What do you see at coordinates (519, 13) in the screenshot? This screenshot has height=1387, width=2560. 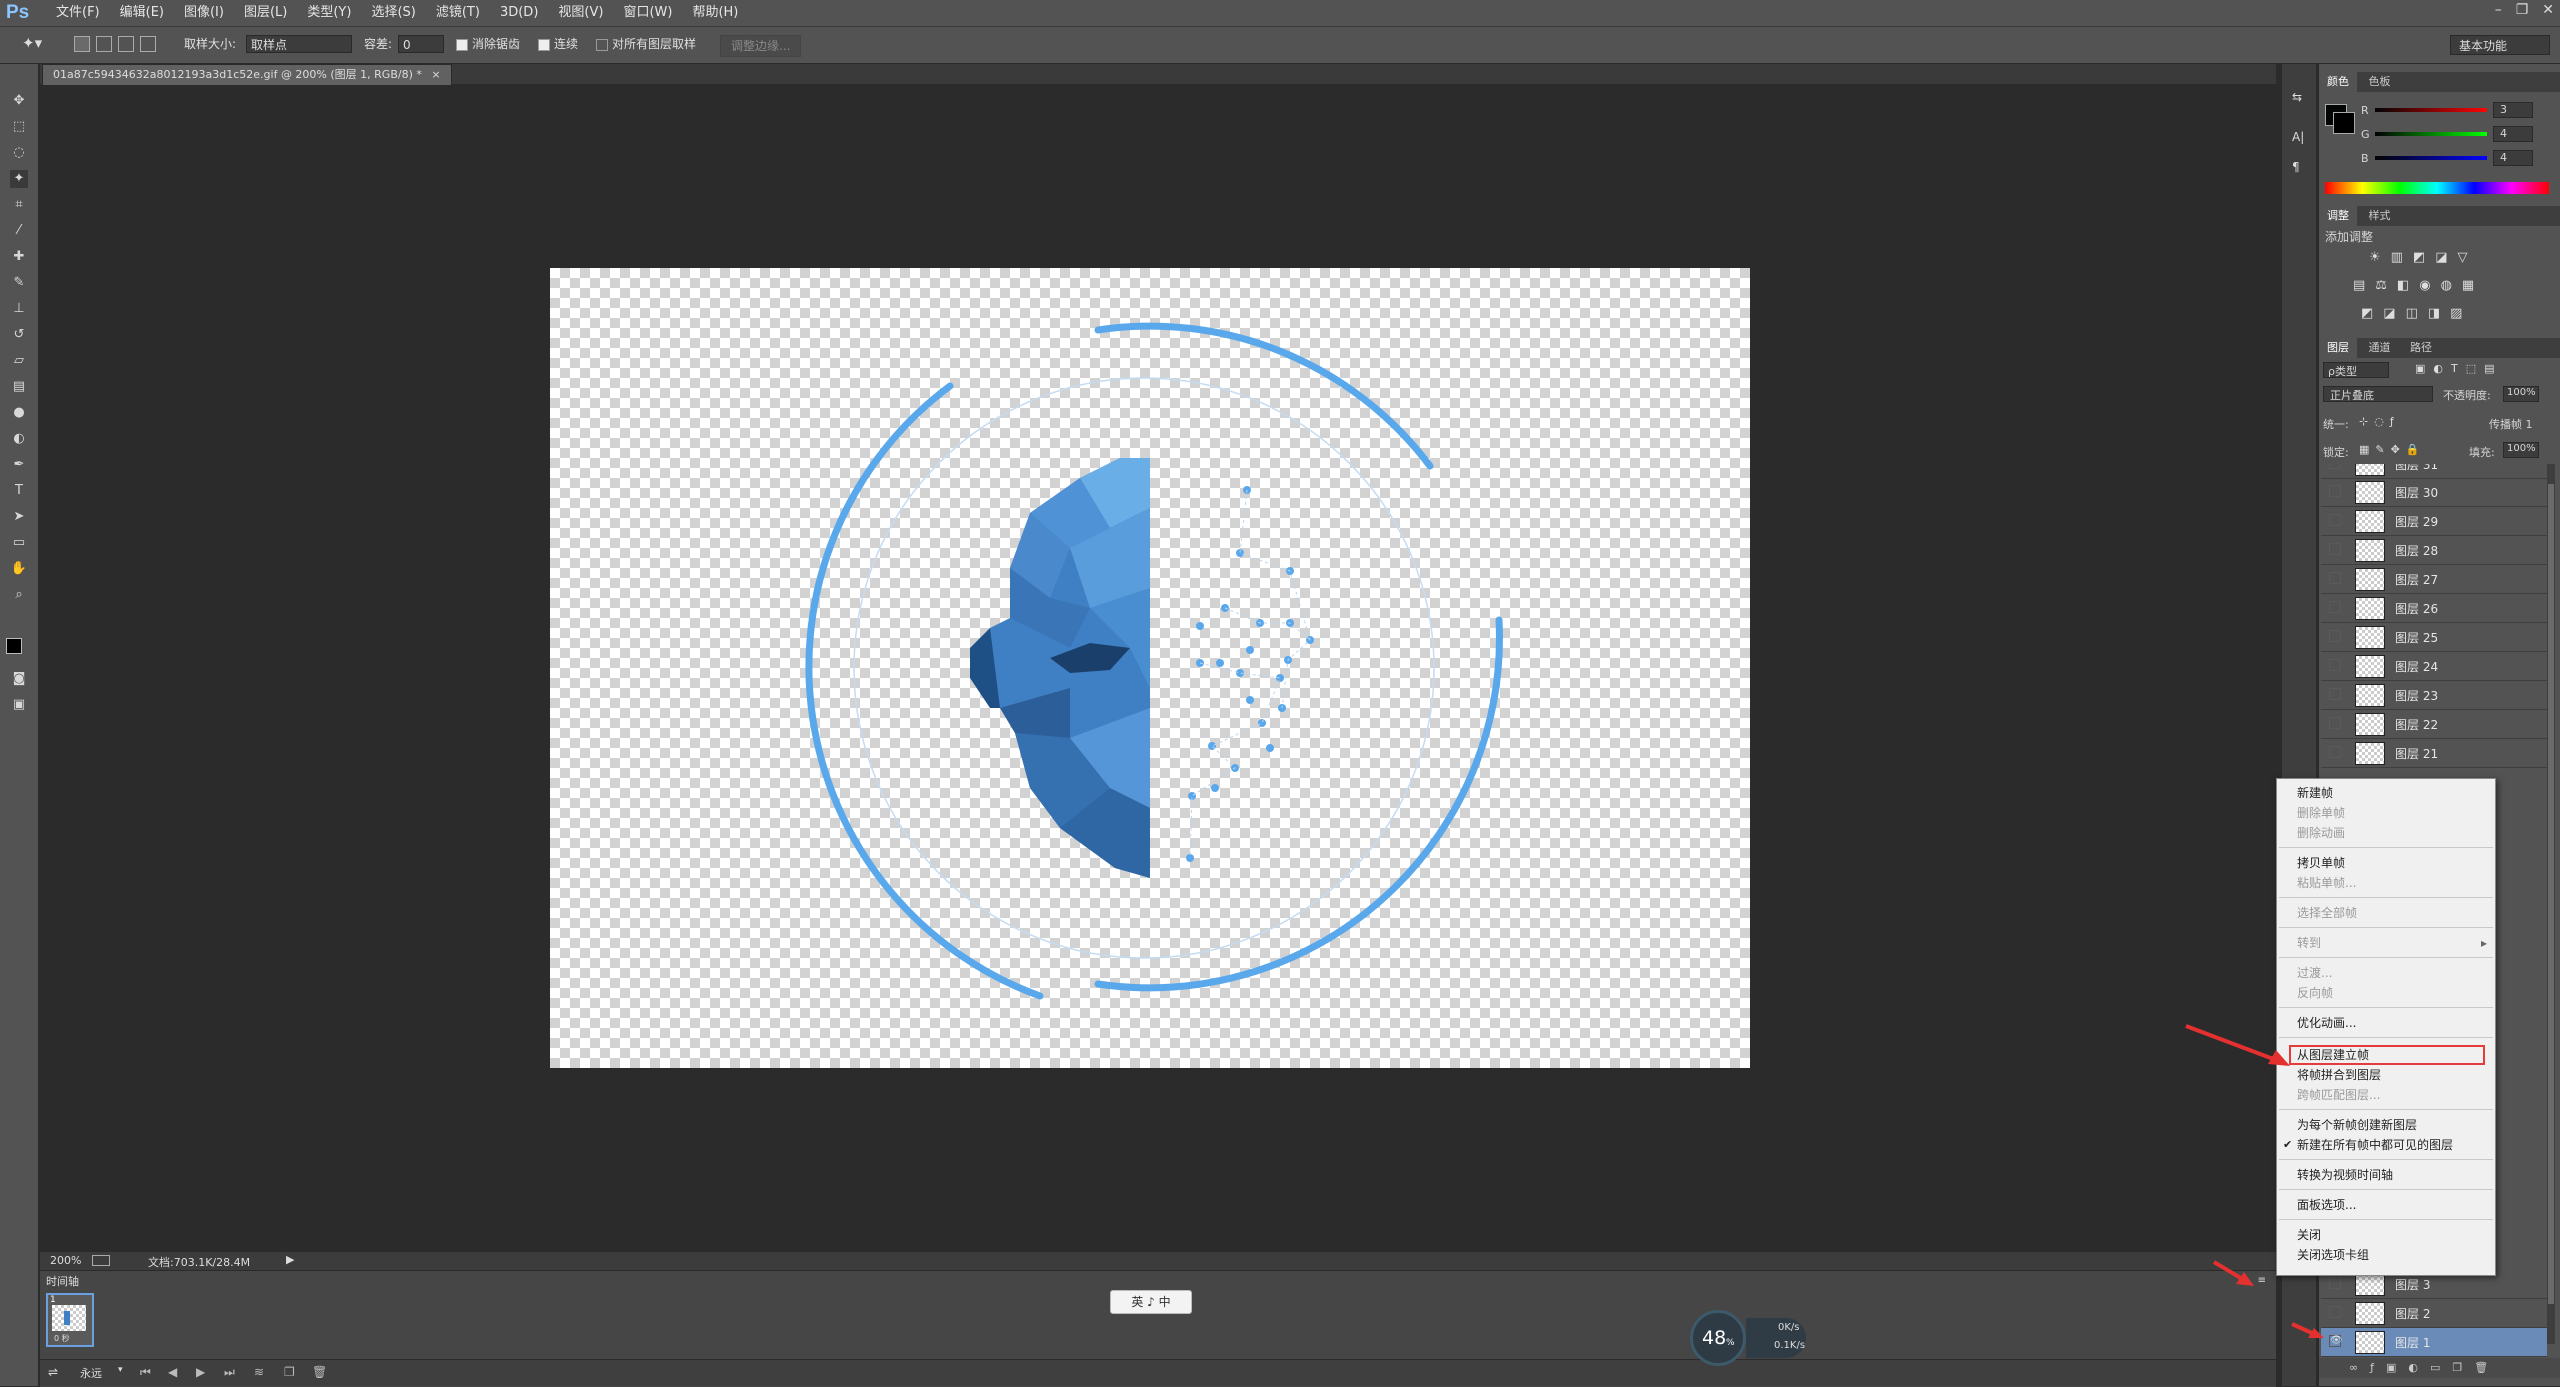 I see `menu-3d: 3D(D)` at bounding box center [519, 13].